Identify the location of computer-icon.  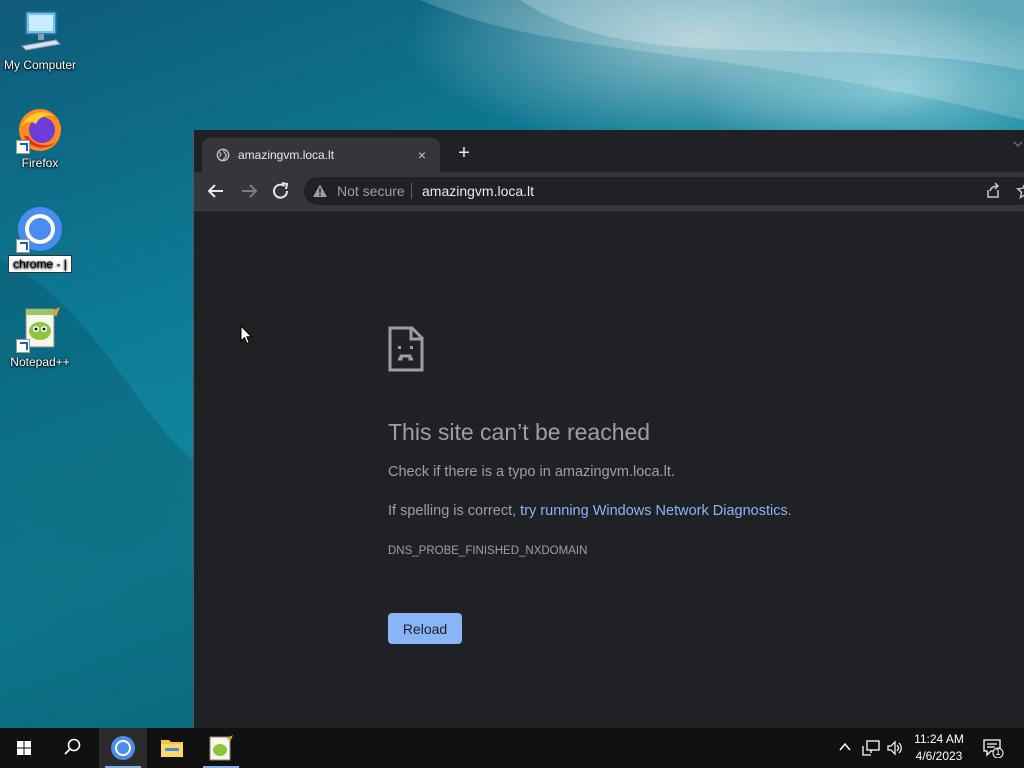
(40, 32).